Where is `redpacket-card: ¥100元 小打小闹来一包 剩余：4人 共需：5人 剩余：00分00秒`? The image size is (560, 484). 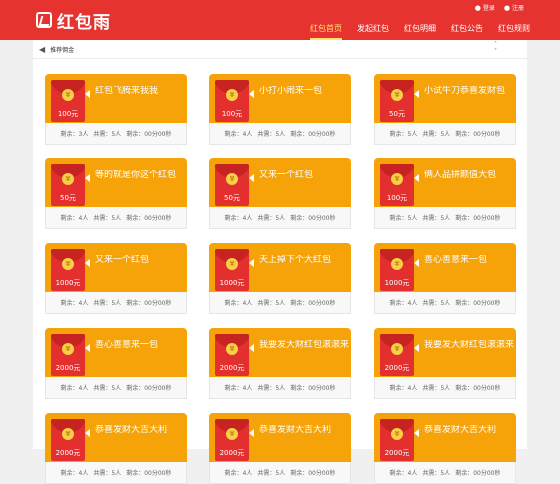
redpacket-card: ¥100元 小打小闹来一包 剩余：4人 共需：5人 剩余：00分00秒 is located at coordinates (280, 109).